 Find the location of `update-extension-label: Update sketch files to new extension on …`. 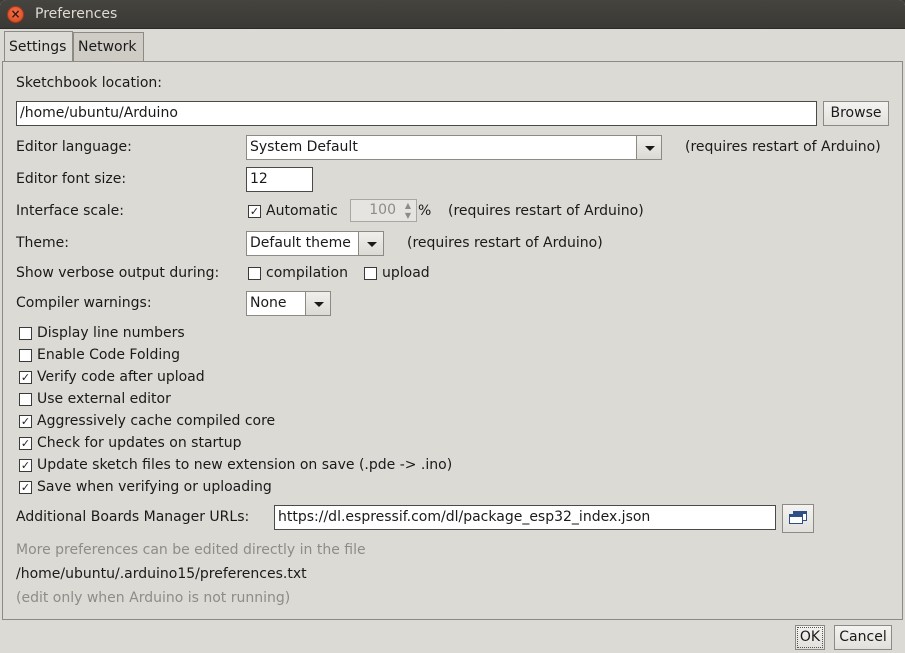

update-extension-label: Update sketch files to new extension on … is located at coordinates (245, 465).